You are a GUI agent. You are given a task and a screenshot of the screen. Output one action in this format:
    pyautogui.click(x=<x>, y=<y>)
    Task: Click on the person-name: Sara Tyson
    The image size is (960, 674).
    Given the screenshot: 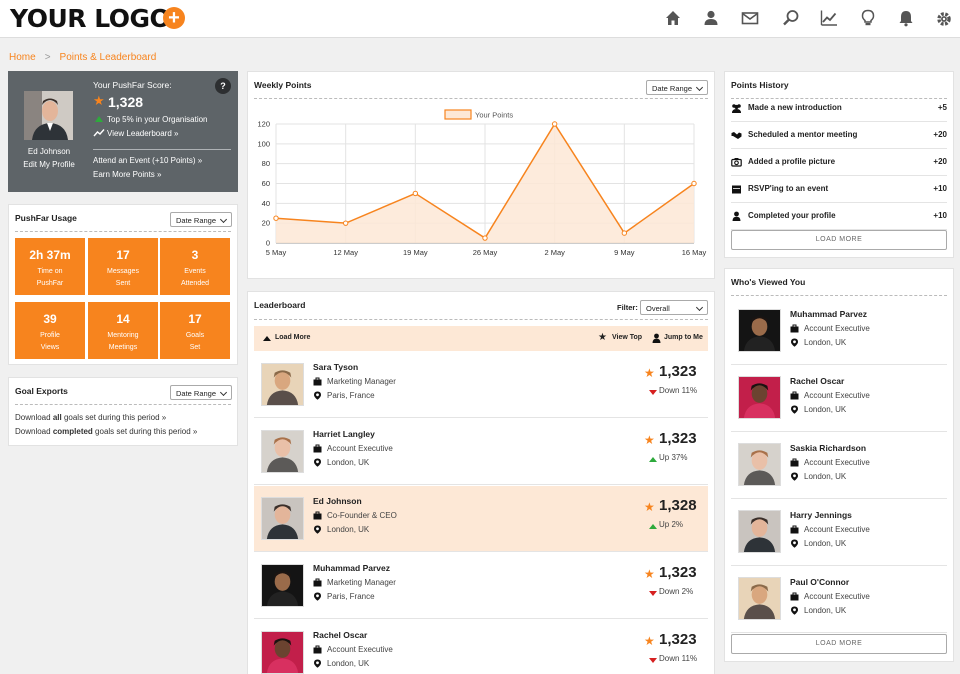 What is the action you would take?
    pyautogui.click(x=335, y=367)
    